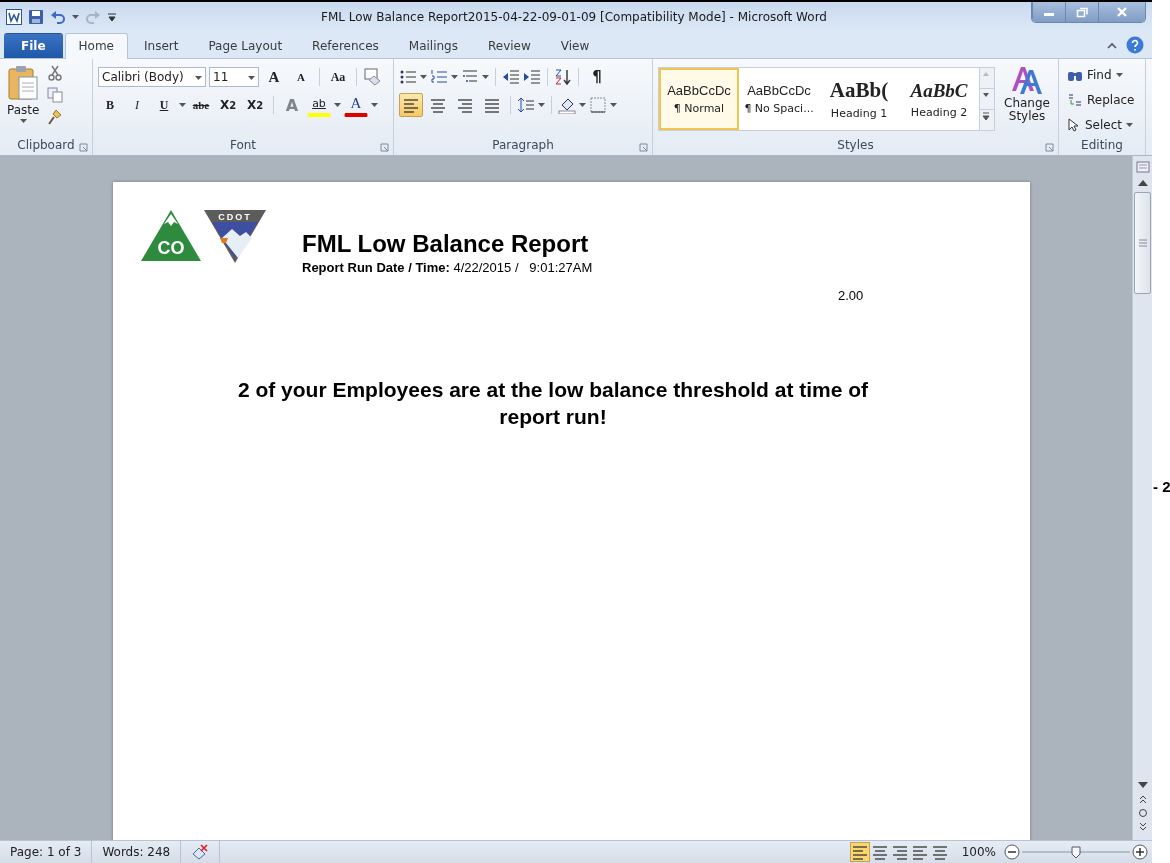  What do you see at coordinates (1102, 146) in the screenshot?
I see `group-label: Editing` at bounding box center [1102, 146].